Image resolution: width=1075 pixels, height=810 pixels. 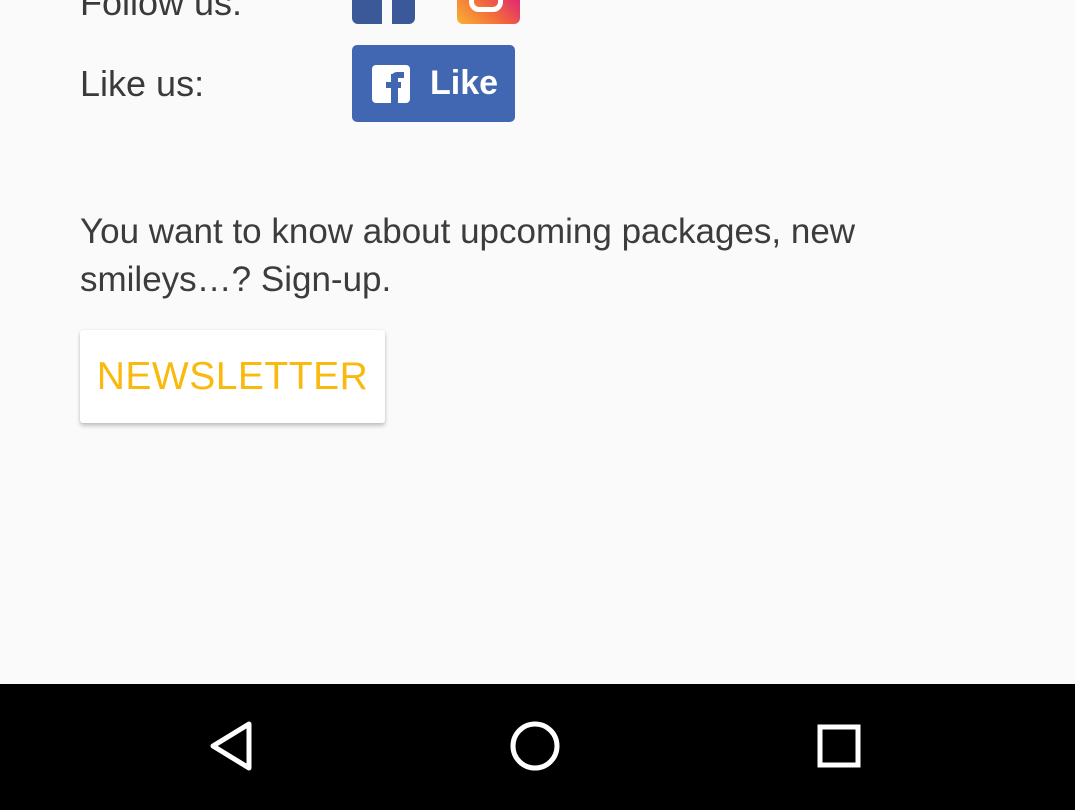 I want to click on facebook-like-button: Like, so click(x=433, y=83).